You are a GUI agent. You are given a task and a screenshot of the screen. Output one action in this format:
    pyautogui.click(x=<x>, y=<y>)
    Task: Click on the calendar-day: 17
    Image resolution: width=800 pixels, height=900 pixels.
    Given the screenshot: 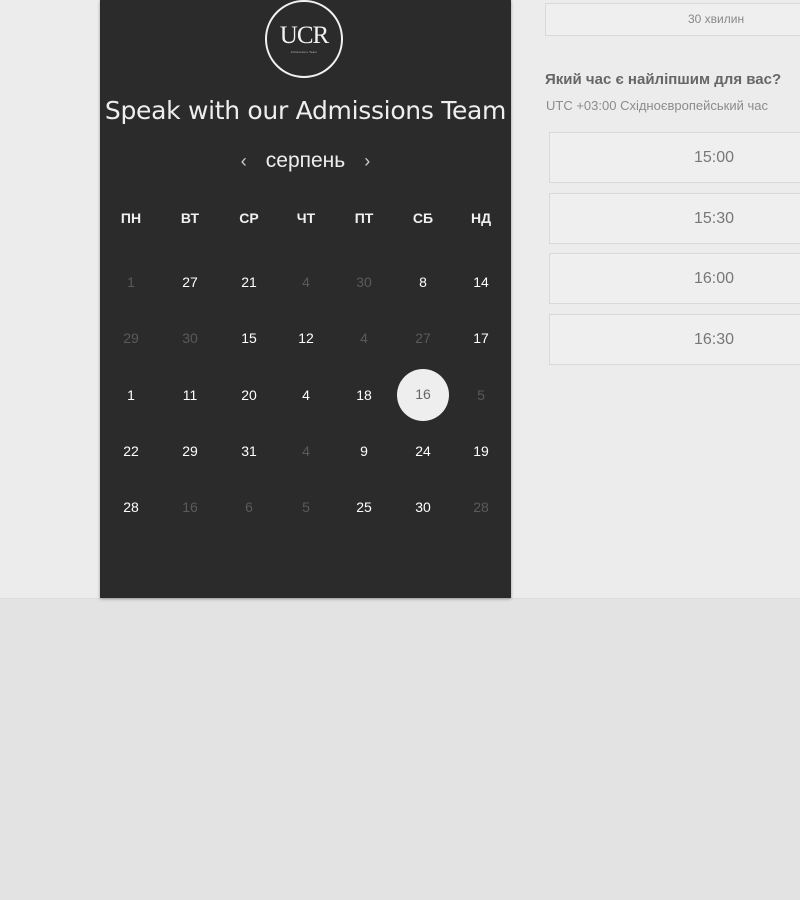 What is the action you would take?
    pyautogui.click(x=481, y=338)
    